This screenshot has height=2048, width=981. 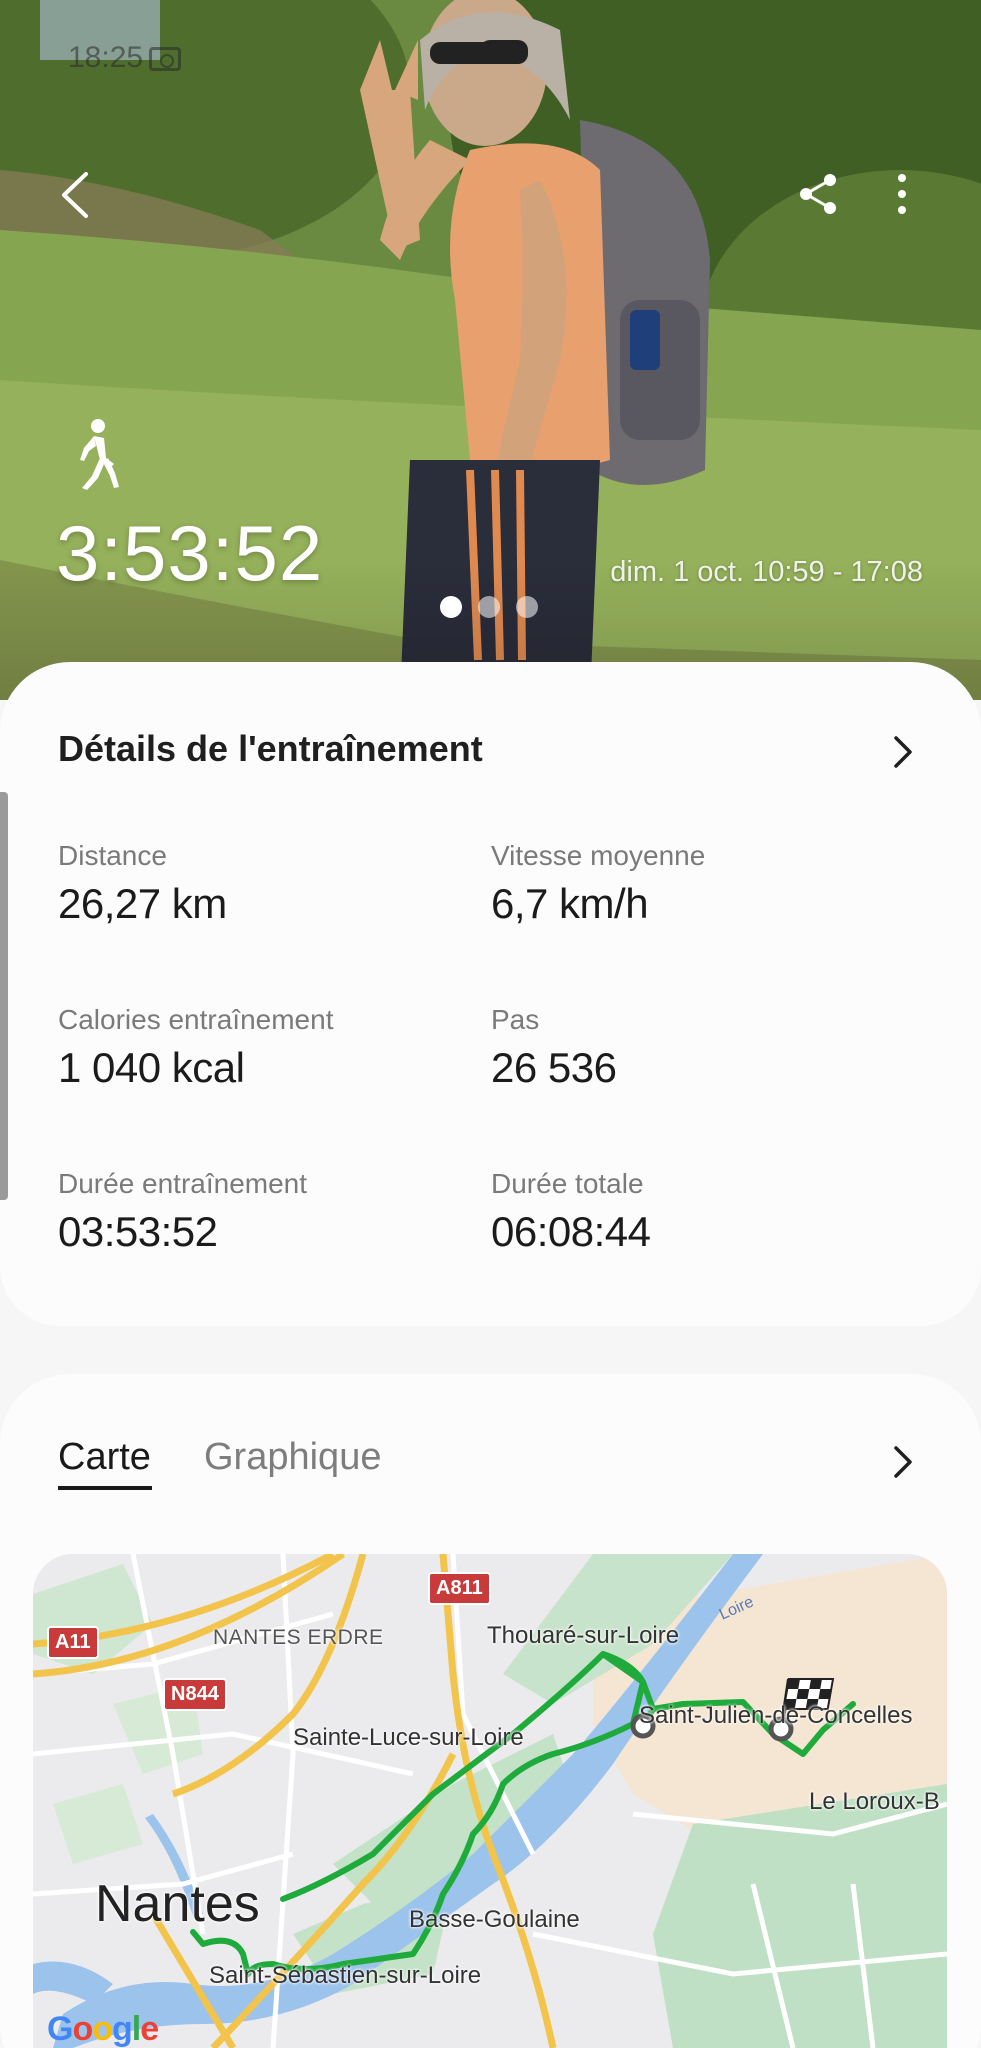 I want to click on stat-value-total-duration: 06:08:44, so click(x=571, y=1231).